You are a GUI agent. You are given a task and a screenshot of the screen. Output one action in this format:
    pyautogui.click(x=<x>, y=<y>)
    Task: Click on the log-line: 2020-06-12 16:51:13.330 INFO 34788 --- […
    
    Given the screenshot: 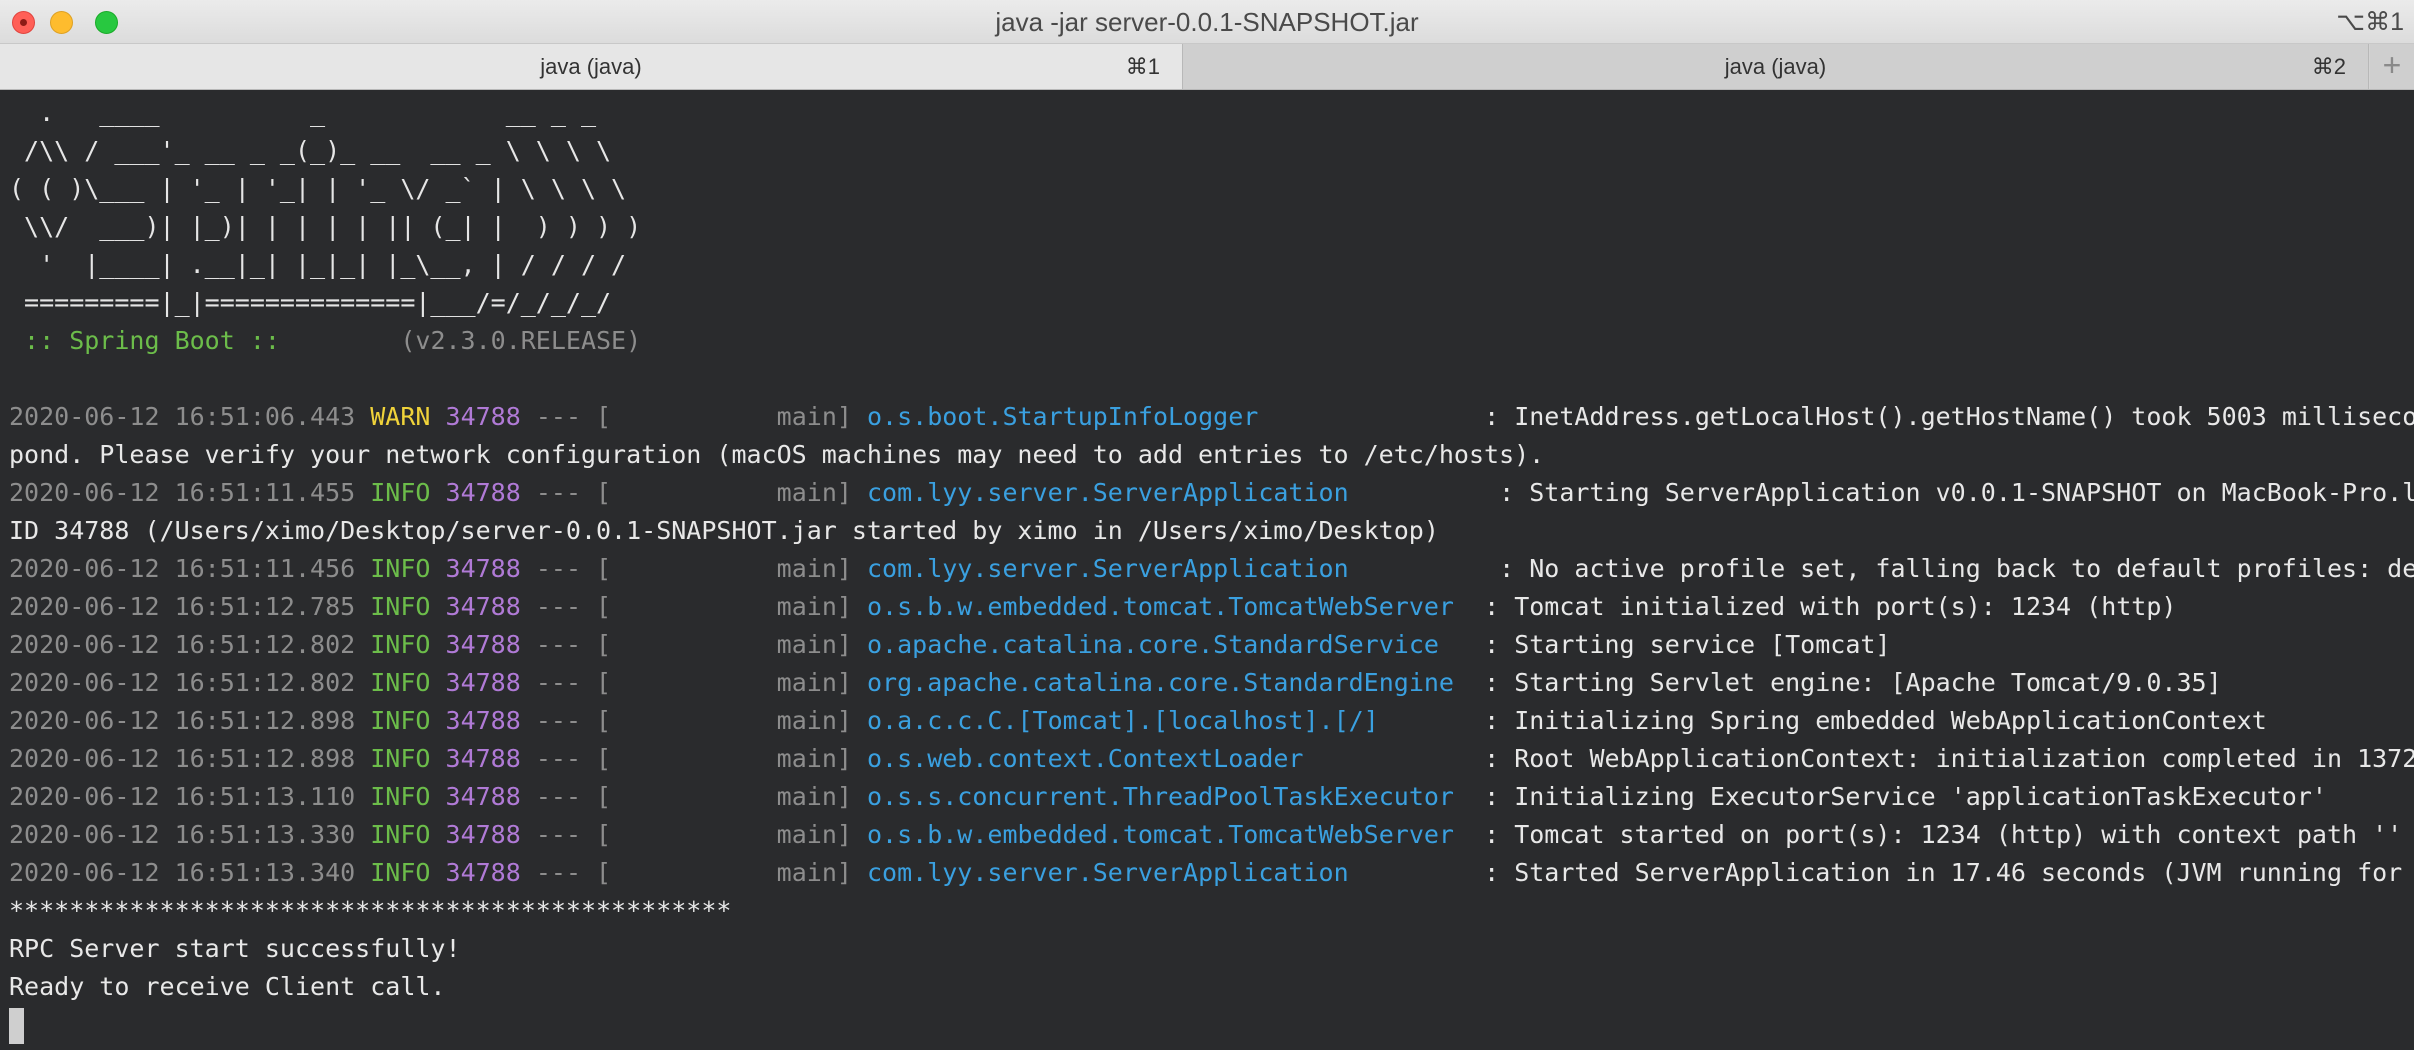 What is the action you would take?
    pyautogui.click(x=1205, y=835)
    